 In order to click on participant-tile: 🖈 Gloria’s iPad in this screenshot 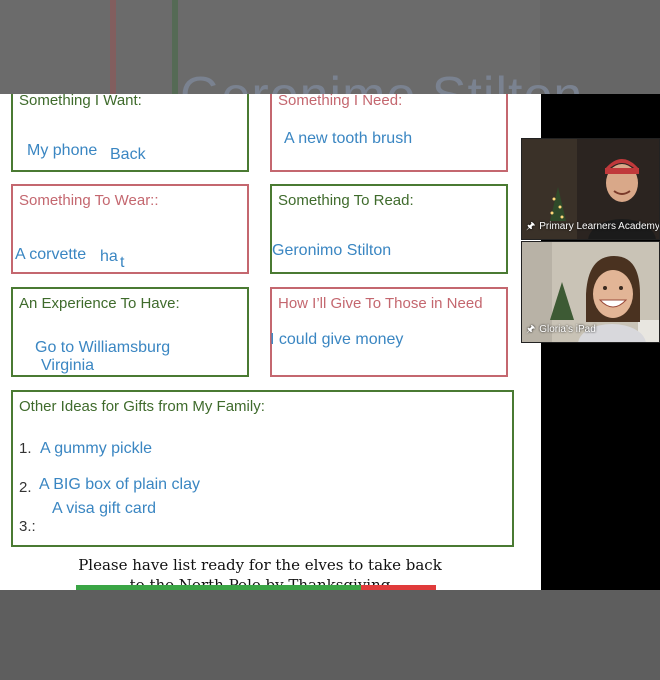, I will do `click(590, 292)`.